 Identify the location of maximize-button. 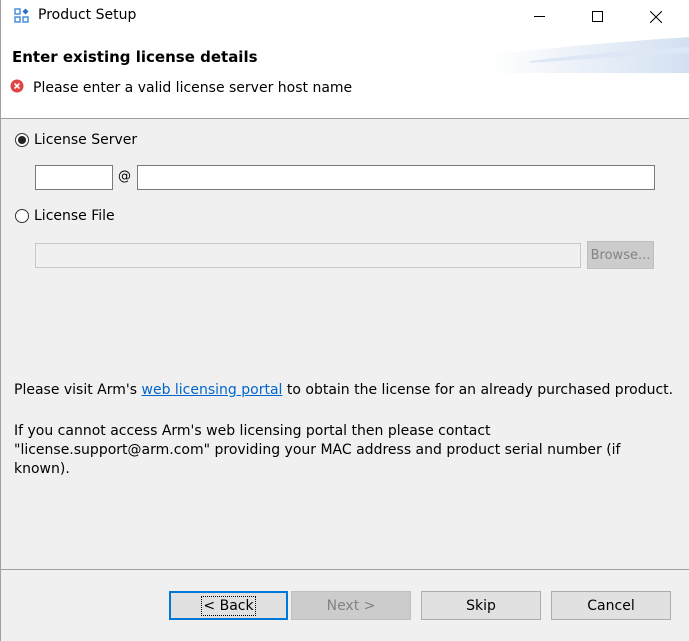
(597, 16).